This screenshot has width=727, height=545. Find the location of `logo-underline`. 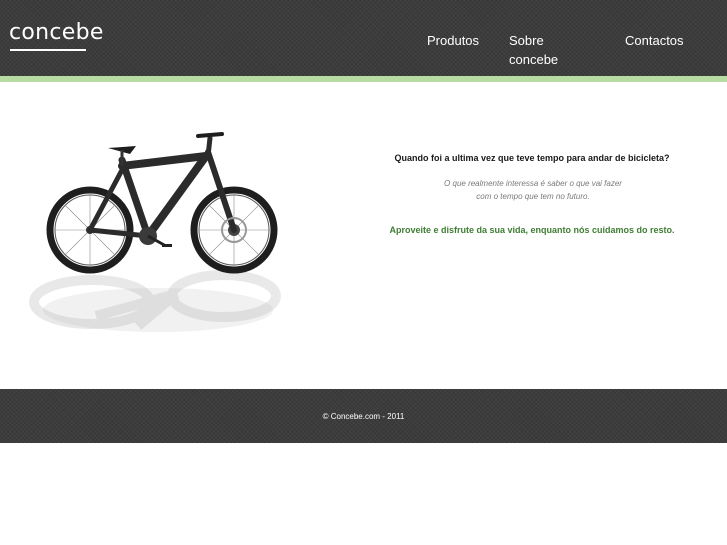

logo-underline is located at coordinates (48, 50).